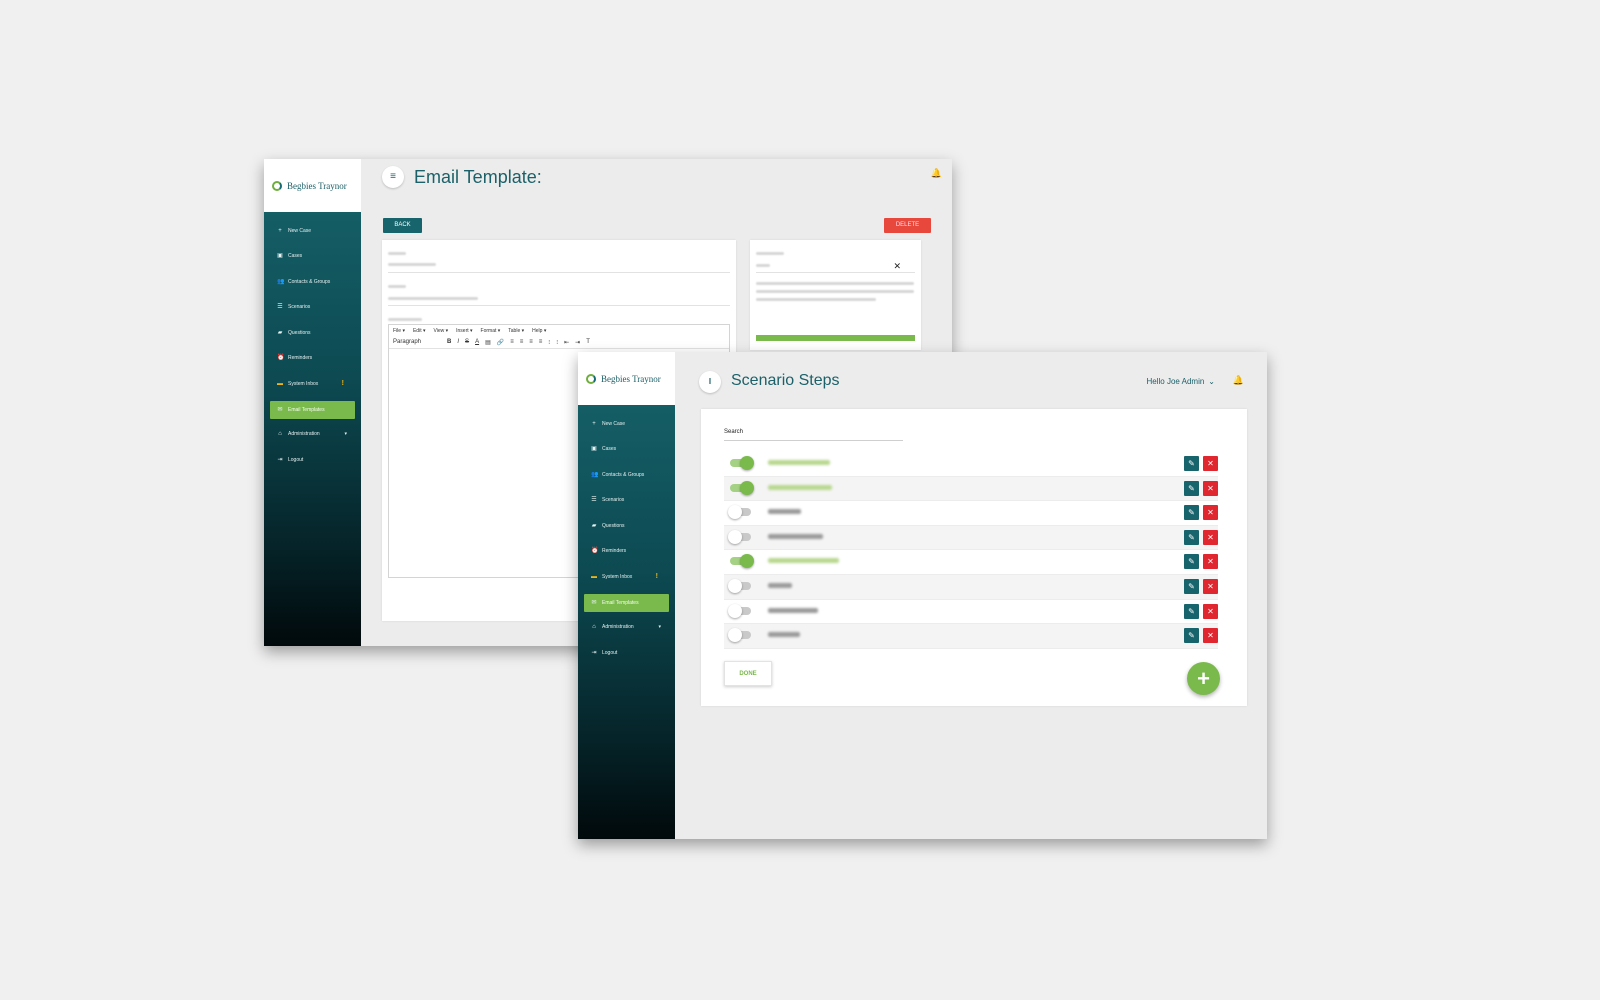 The width and height of the screenshot is (1600, 1000). What do you see at coordinates (813, 440) in the screenshot?
I see `search-input` at bounding box center [813, 440].